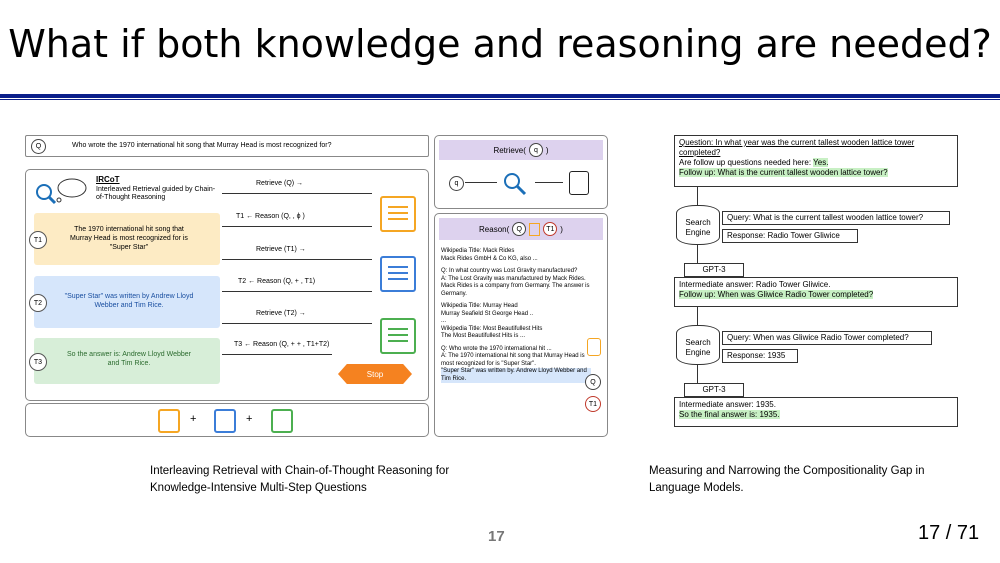  I want to click on retrieve-panel: Retrieve( q ) q, so click(521, 172).